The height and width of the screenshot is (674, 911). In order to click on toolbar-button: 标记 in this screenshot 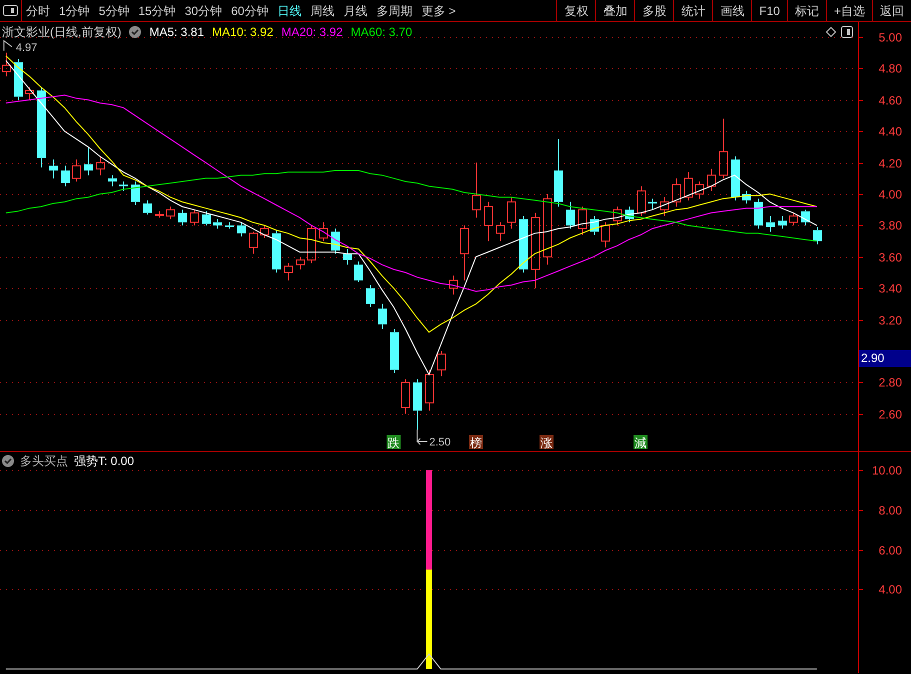, I will do `click(806, 10)`.